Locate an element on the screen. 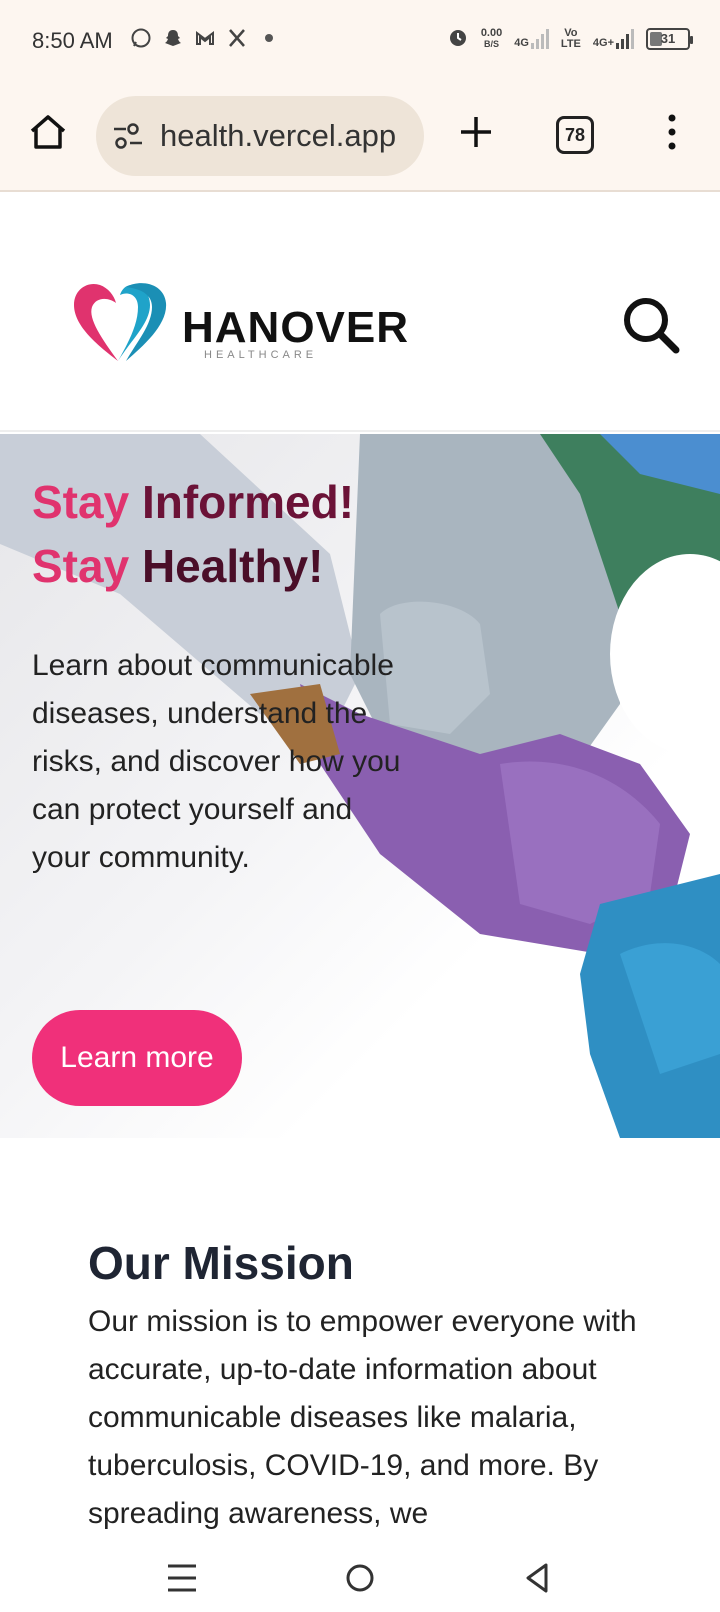 The width and height of the screenshot is (720, 1612). signal-bars-icon is located at coordinates (539, 38).